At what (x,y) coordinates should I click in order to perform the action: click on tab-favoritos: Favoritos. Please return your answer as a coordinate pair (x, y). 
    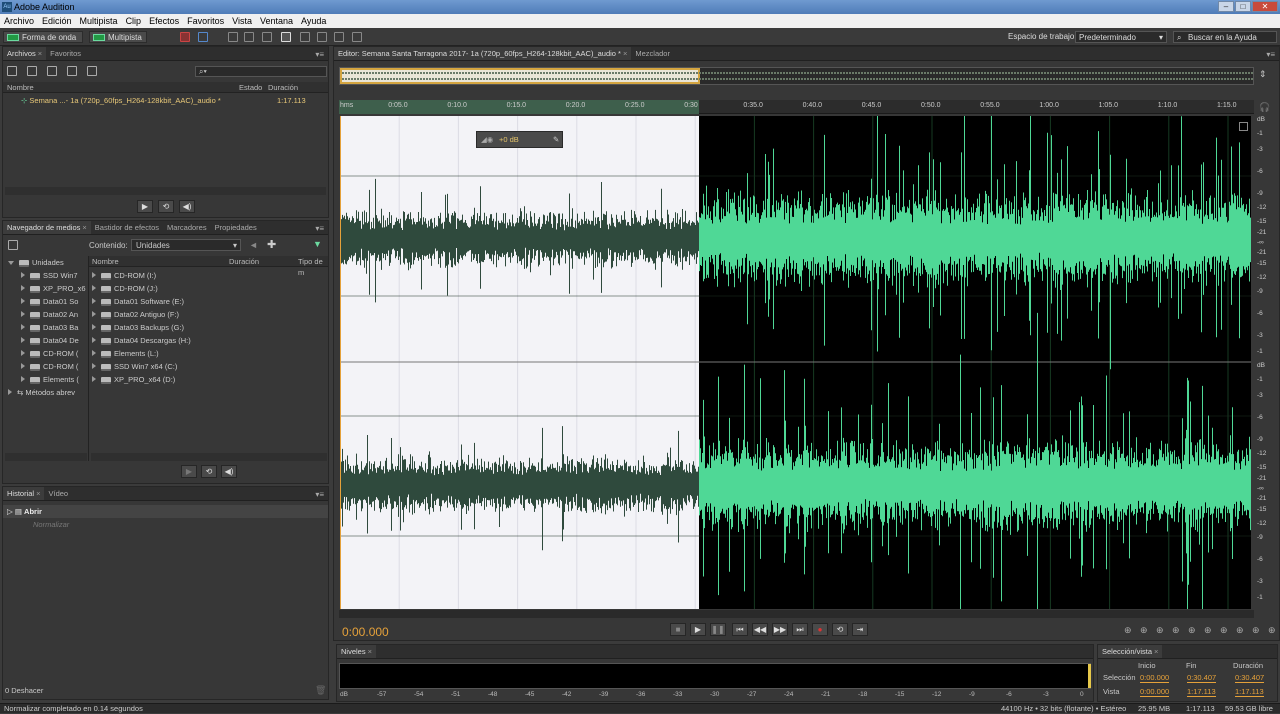
    Looking at the image, I should click on (65, 53).